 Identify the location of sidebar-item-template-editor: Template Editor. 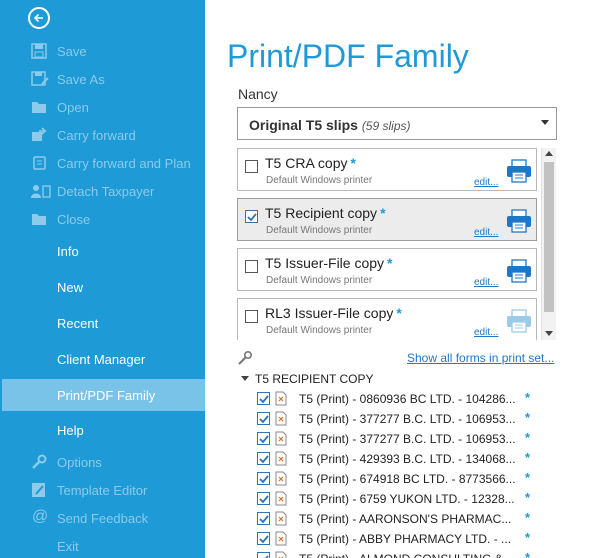
(102, 490).